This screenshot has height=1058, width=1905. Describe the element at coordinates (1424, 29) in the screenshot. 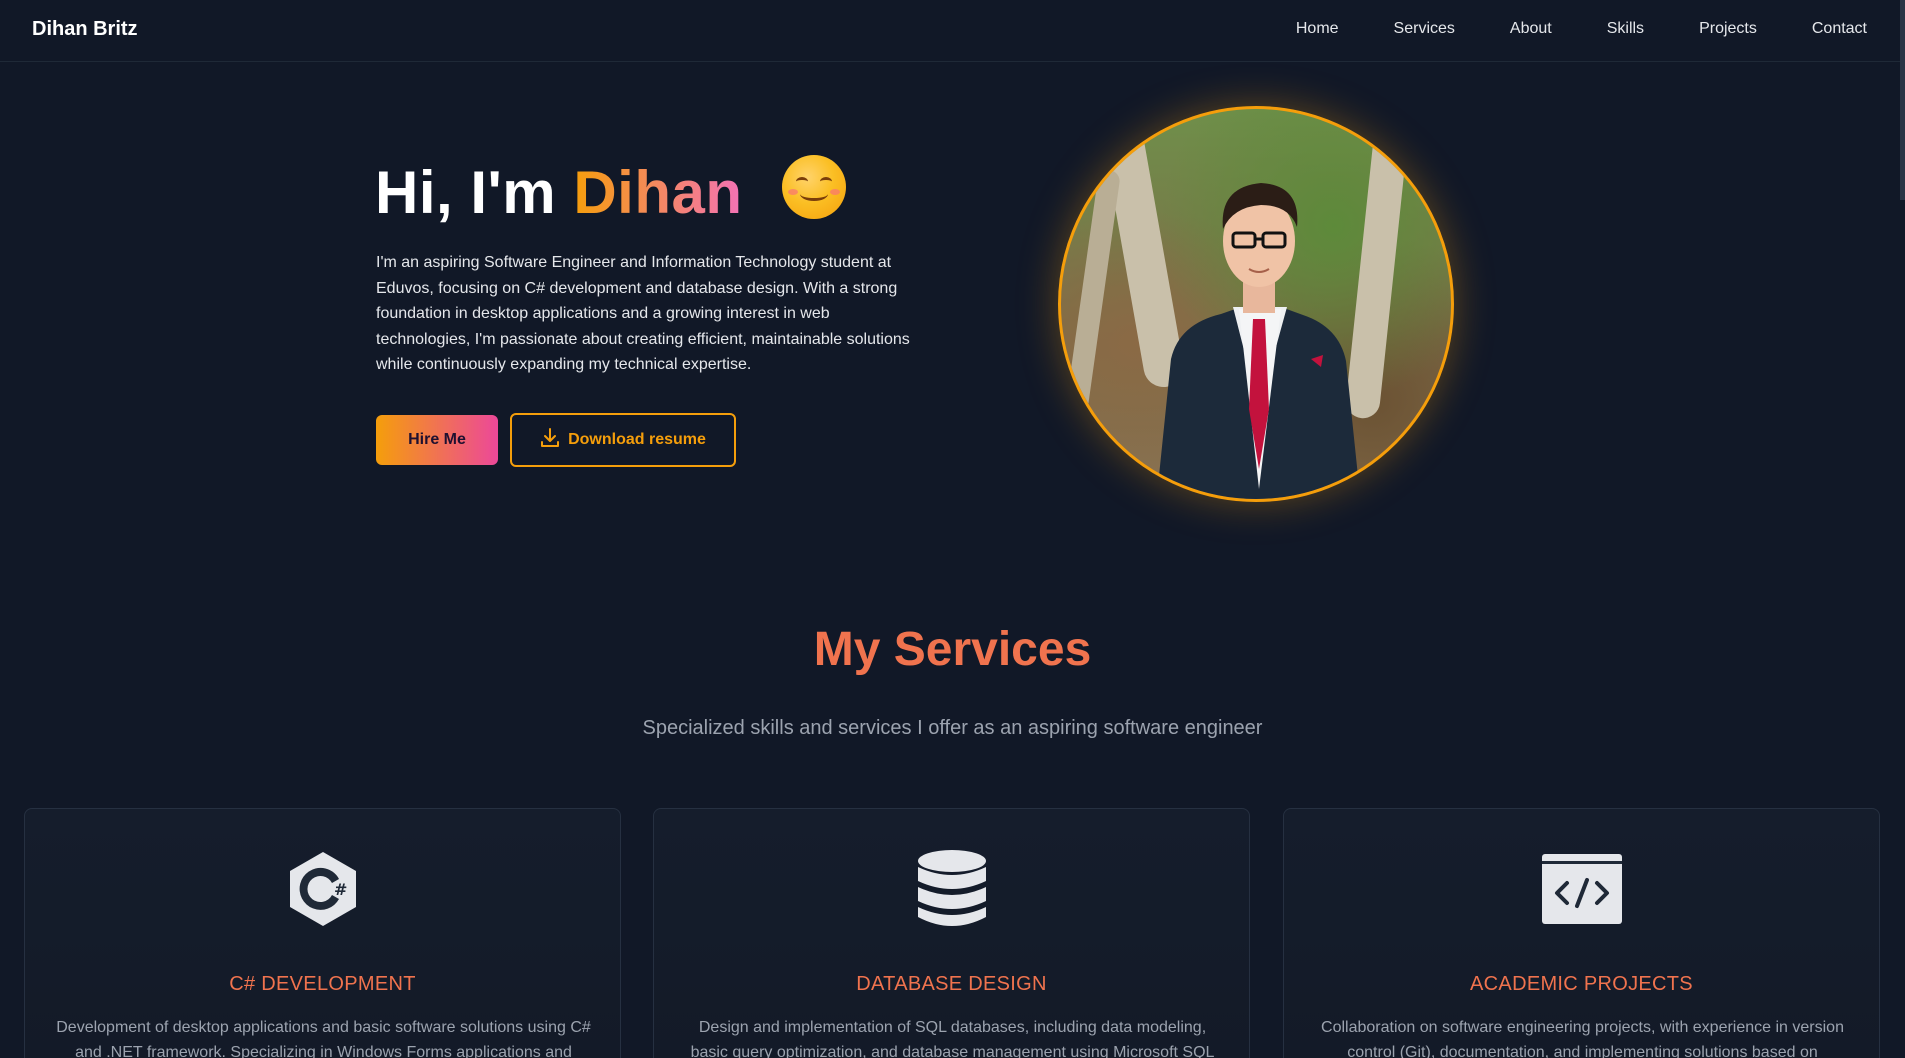

I see `nav-link-services: Services` at that location.